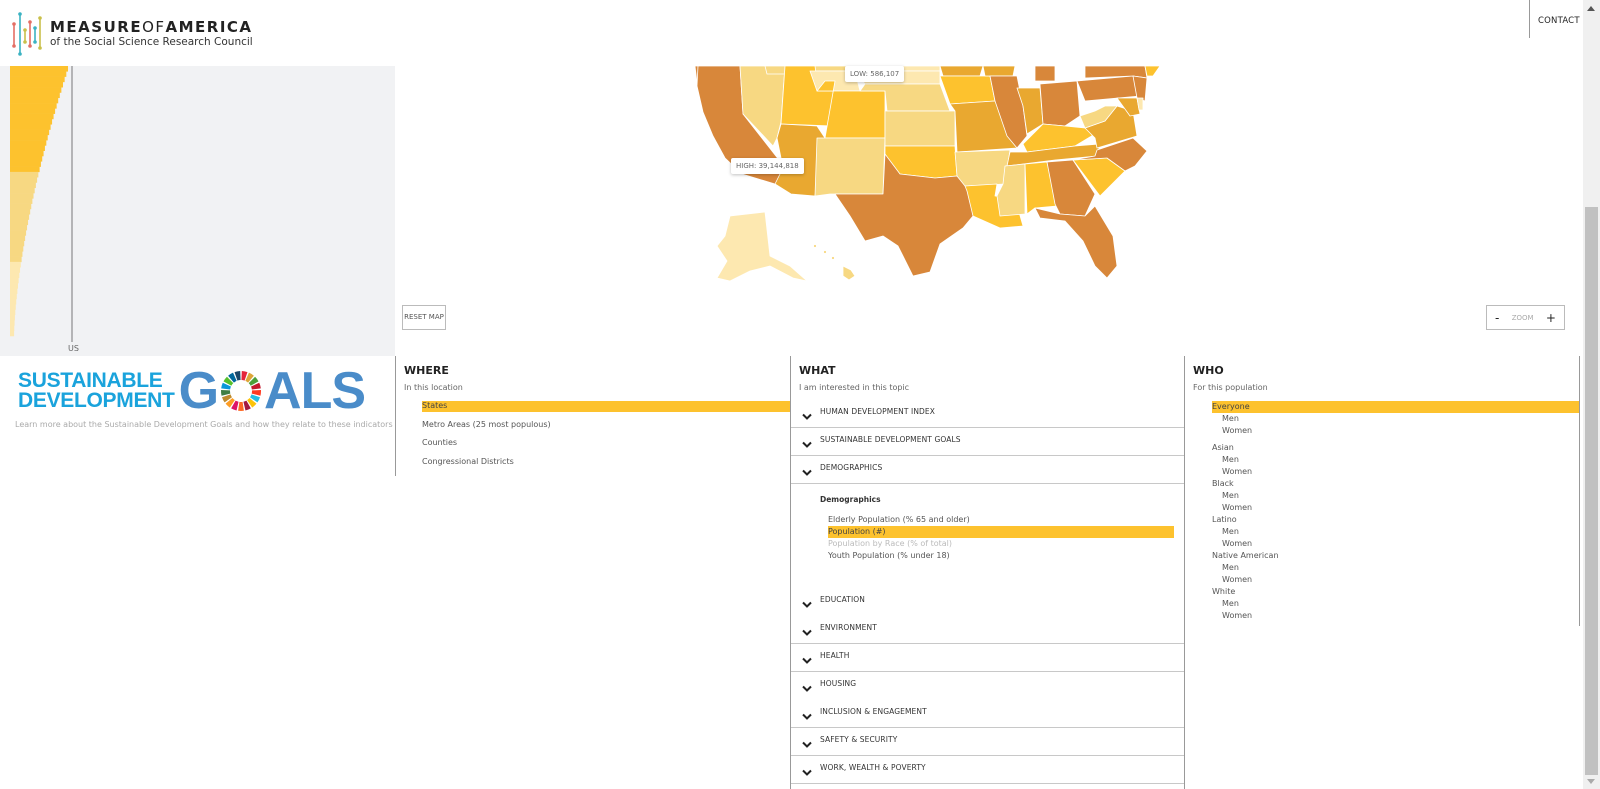 Image resolution: width=1600 pixels, height=789 pixels. I want to click on state-new-jersey, so click(1140, 88).